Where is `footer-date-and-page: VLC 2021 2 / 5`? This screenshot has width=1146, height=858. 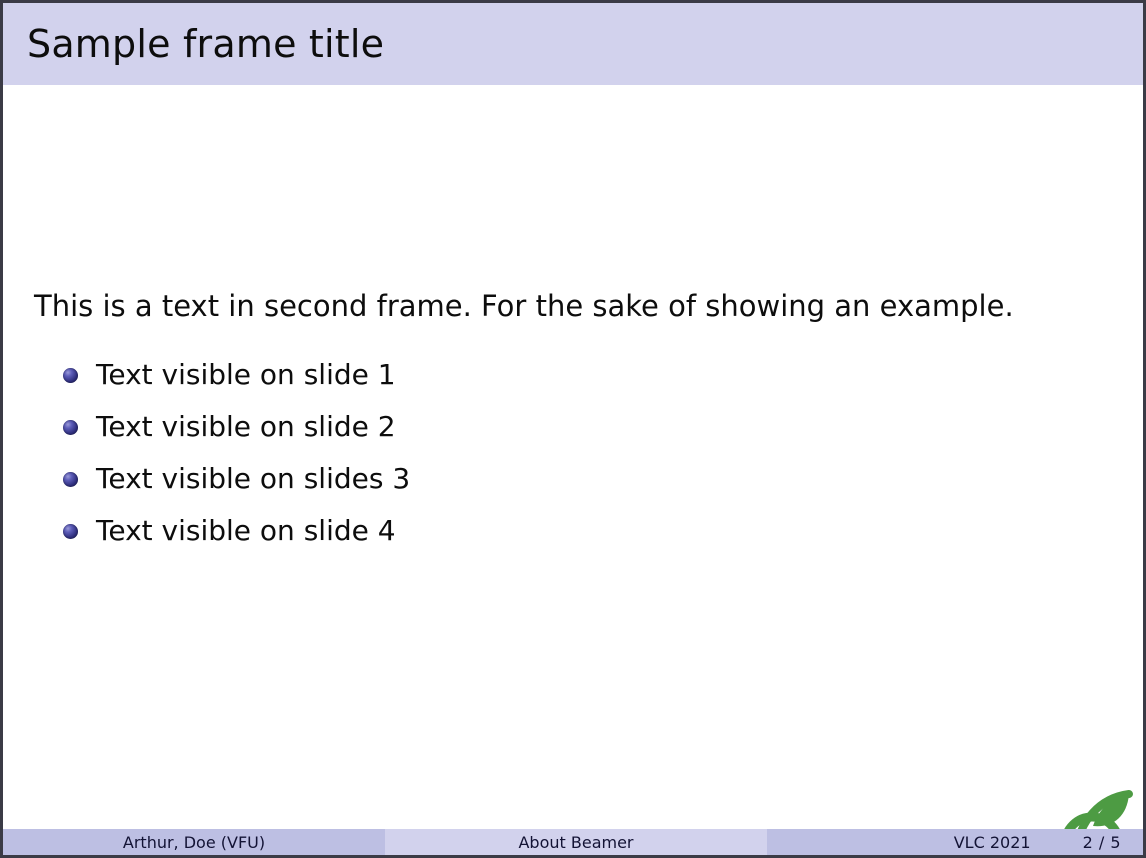 footer-date-and-page: VLC 2021 2 / 5 is located at coordinates (955, 842).